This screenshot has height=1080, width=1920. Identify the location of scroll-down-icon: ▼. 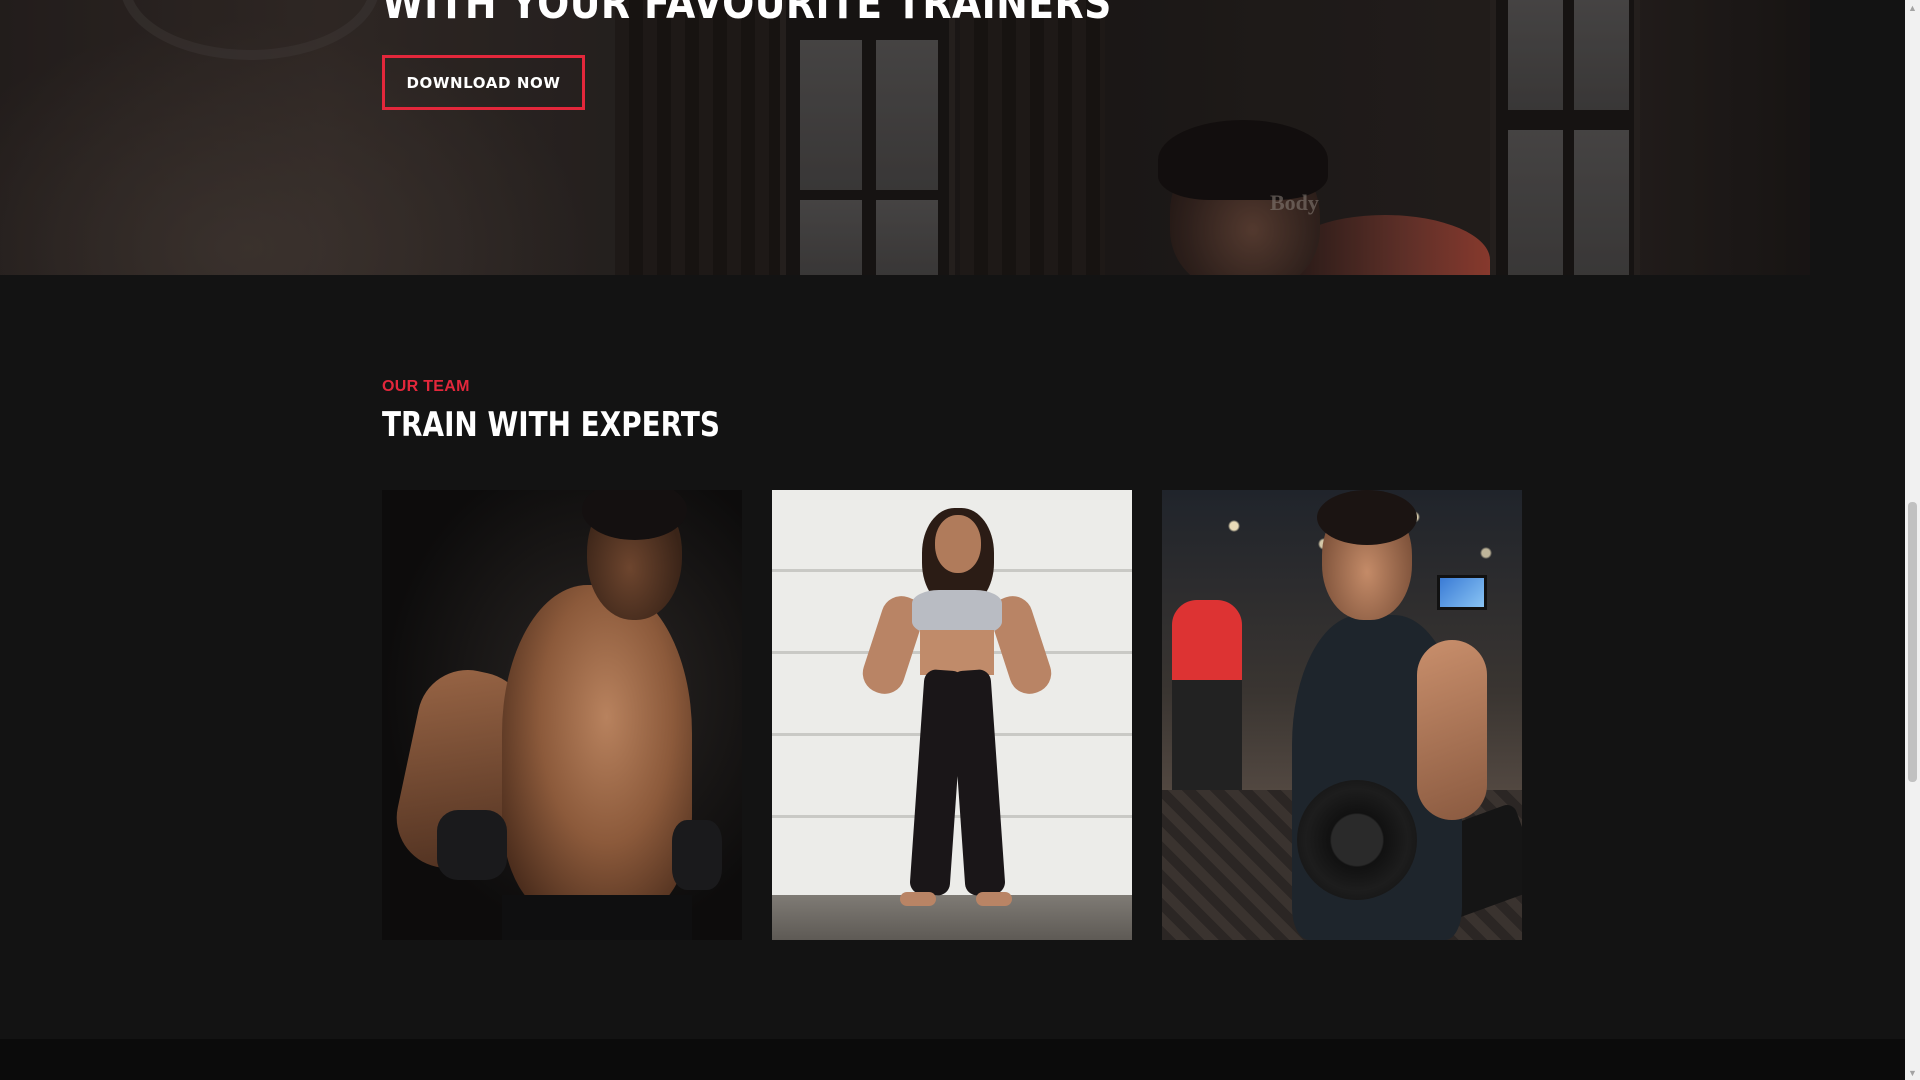
(1912, 1072).